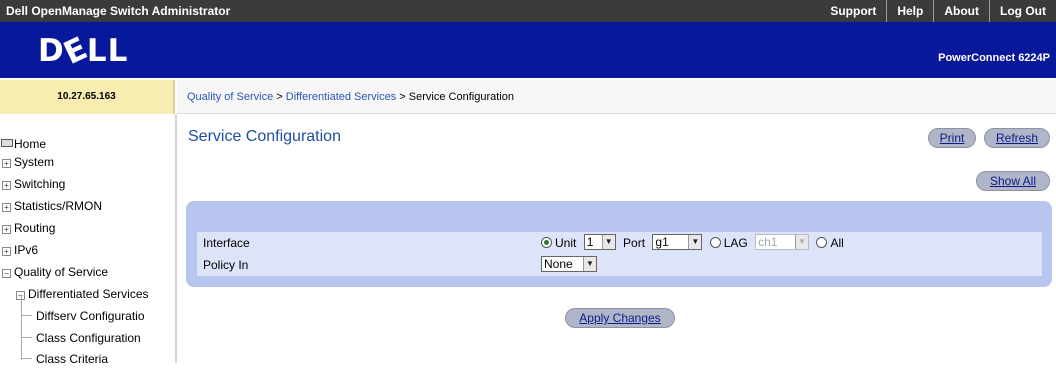  What do you see at coordinates (546, 242) in the screenshot?
I see `unit-radio` at bounding box center [546, 242].